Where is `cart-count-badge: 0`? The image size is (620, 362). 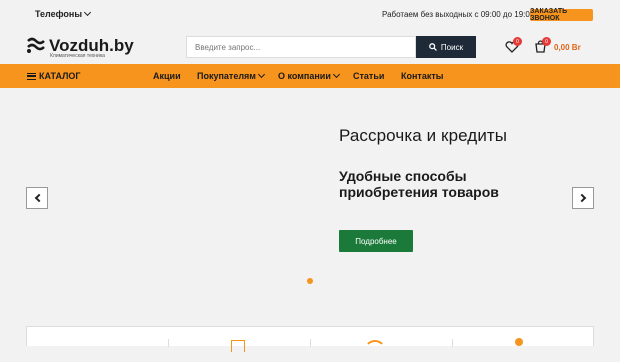 cart-count-badge: 0 is located at coordinates (546, 41).